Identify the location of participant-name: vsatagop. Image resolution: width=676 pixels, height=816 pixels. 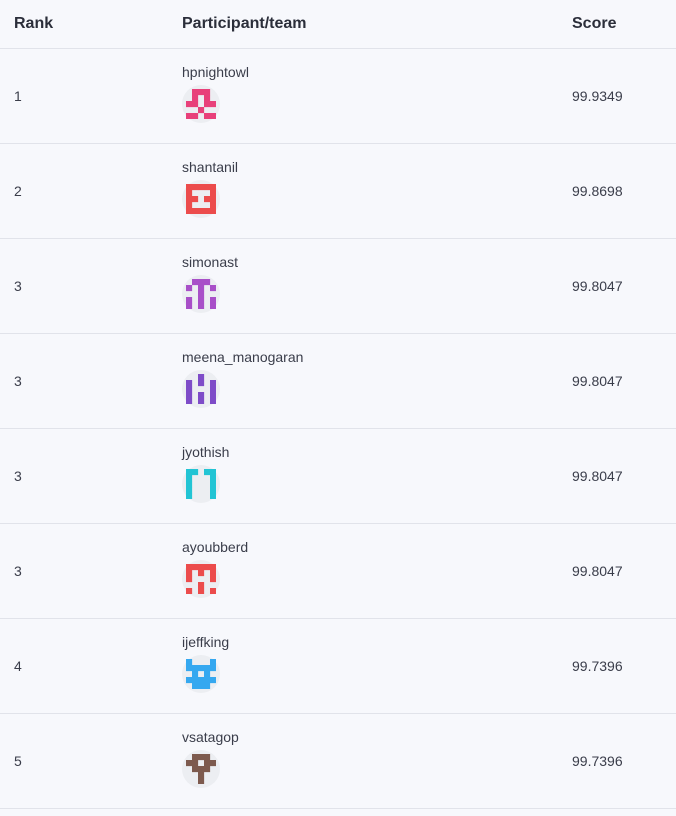
(377, 737).